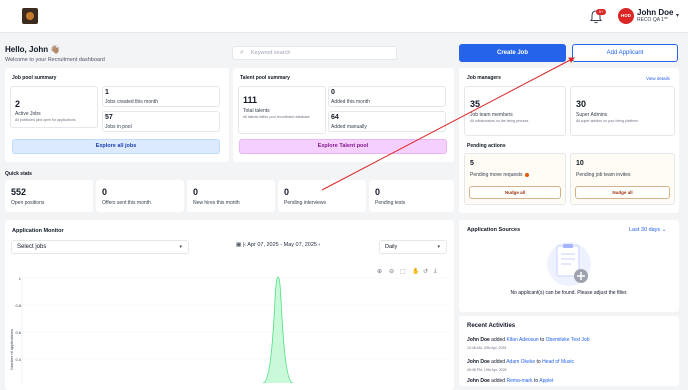 This screenshot has height=390, width=688. I want to click on stat-label: New hires this month, so click(216, 203).